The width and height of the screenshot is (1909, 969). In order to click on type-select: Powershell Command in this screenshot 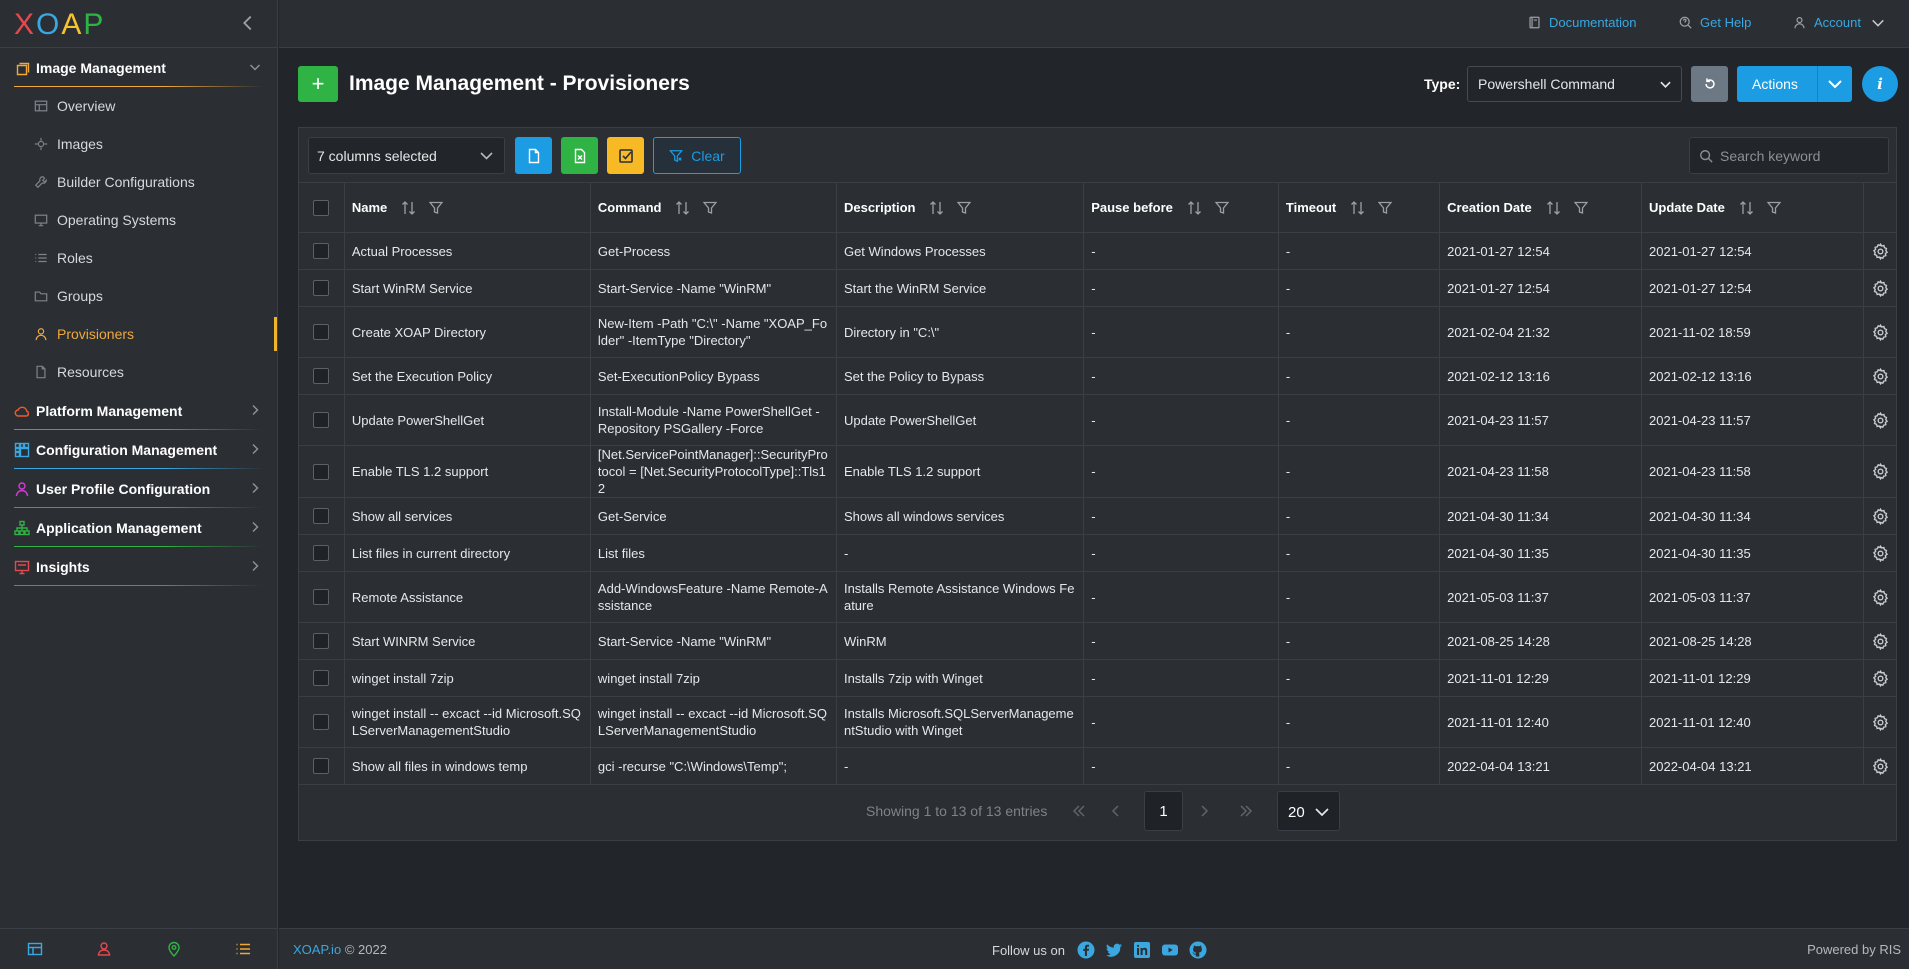, I will do `click(1574, 84)`.